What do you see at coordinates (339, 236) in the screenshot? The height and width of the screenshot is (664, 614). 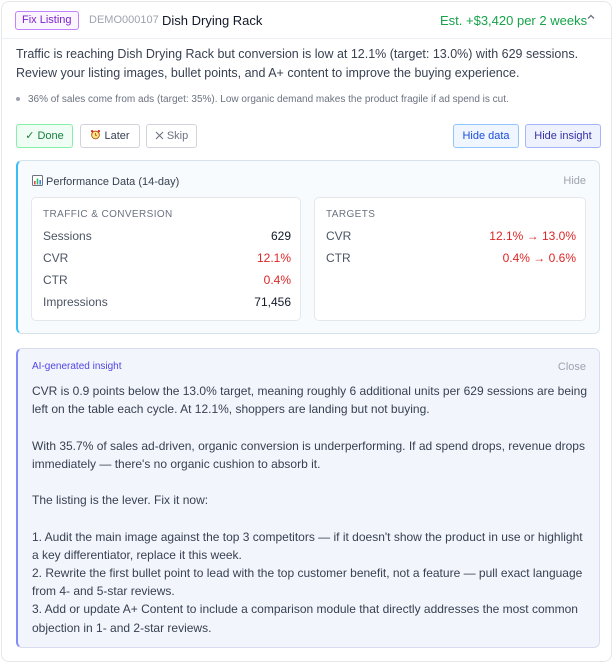 I see `target-label: CVR` at bounding box center [339, 236].